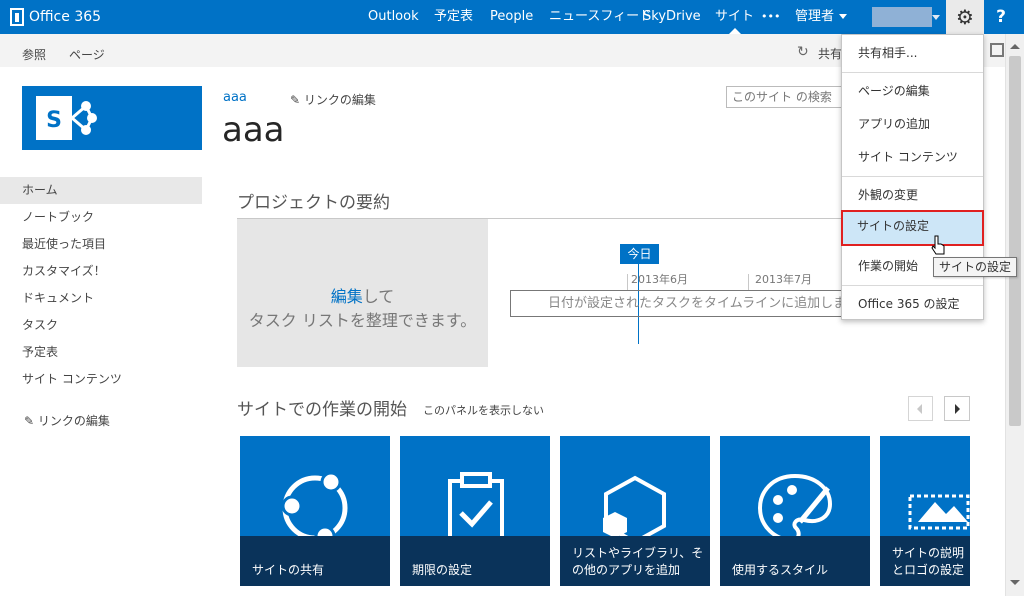 The height and width of the screenshot is (596, 1024). I want to click on hide-panel-link: このパネルを表示しない, so click(483, 410).